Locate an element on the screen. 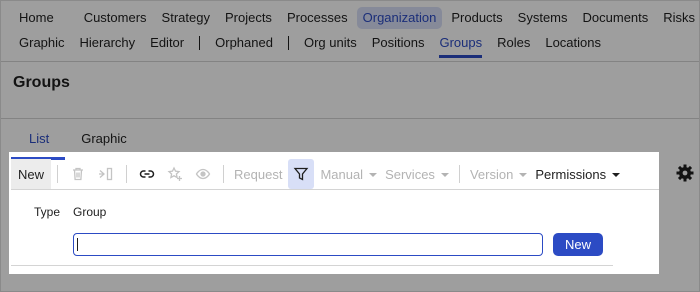 Image resolution: width=700 pixels, height=292 pixels. version-dropdown: Version is located at coordinates (498, 174).